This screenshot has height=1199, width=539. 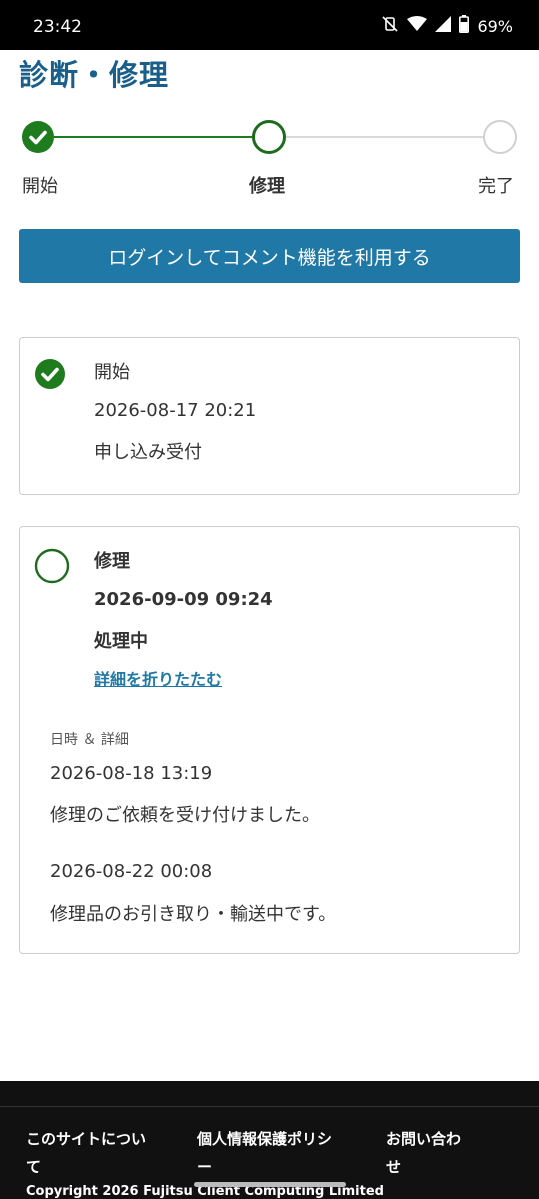 I want to click on battery-percent: 69%, so click(x=495, y=26).